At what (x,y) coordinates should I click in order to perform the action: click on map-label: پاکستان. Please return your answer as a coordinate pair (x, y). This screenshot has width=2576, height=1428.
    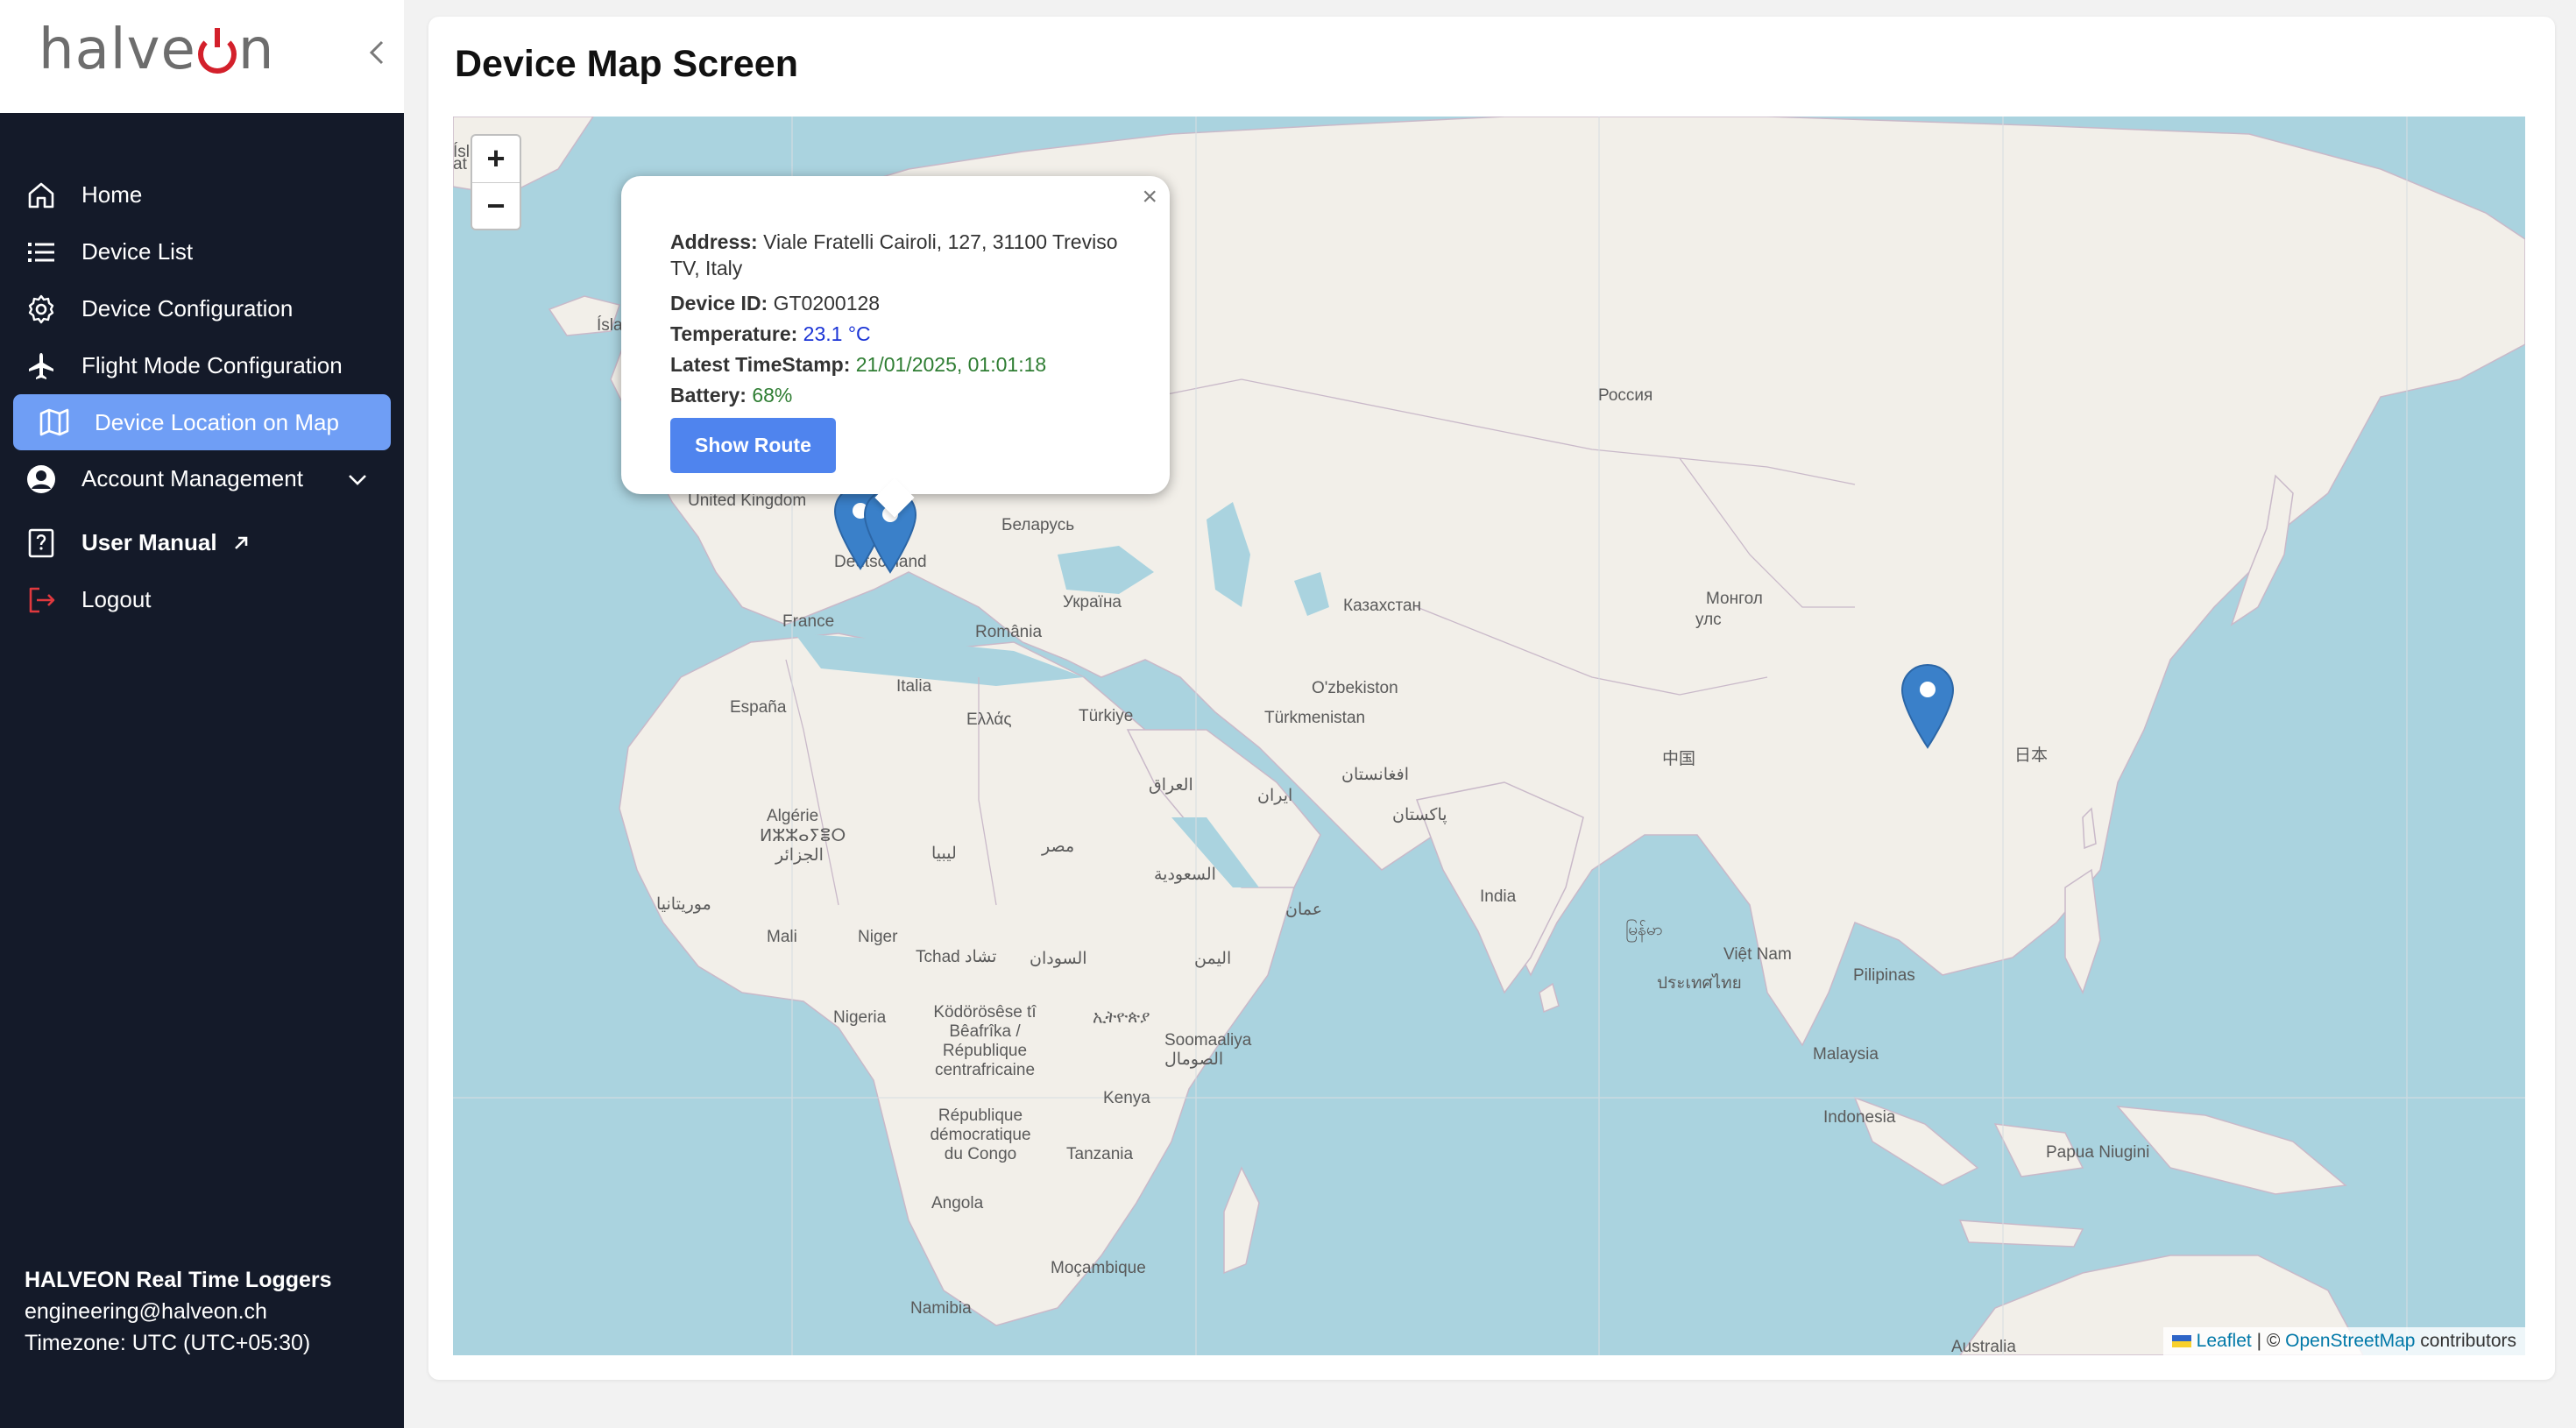
    Looking at the image, I should click on (1419, 815).